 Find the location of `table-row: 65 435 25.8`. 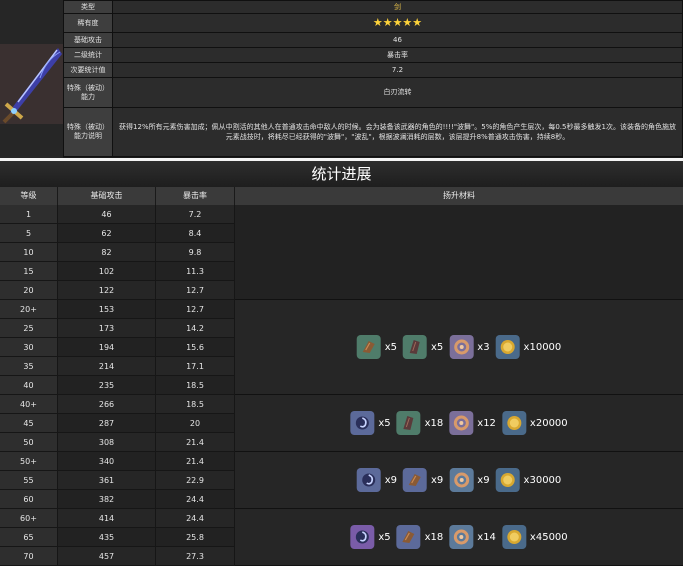

table-row: 65 435 25.8 is located at coordinates (117, 537).